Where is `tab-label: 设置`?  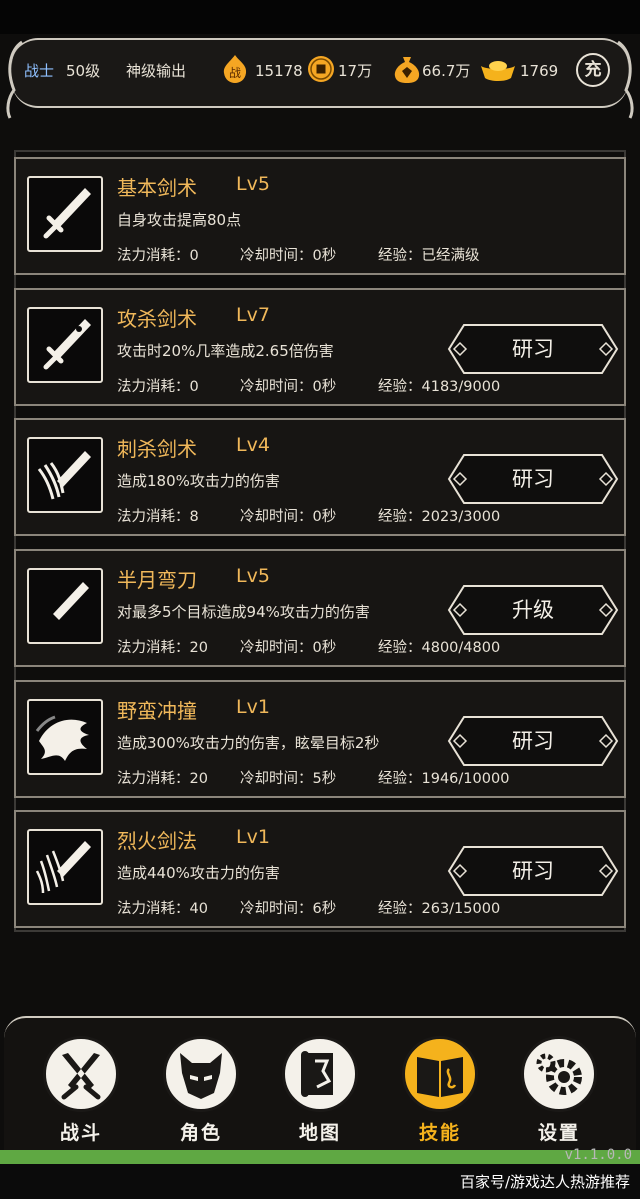
tab-label: 设置 is located at coordinates (558, 1133).